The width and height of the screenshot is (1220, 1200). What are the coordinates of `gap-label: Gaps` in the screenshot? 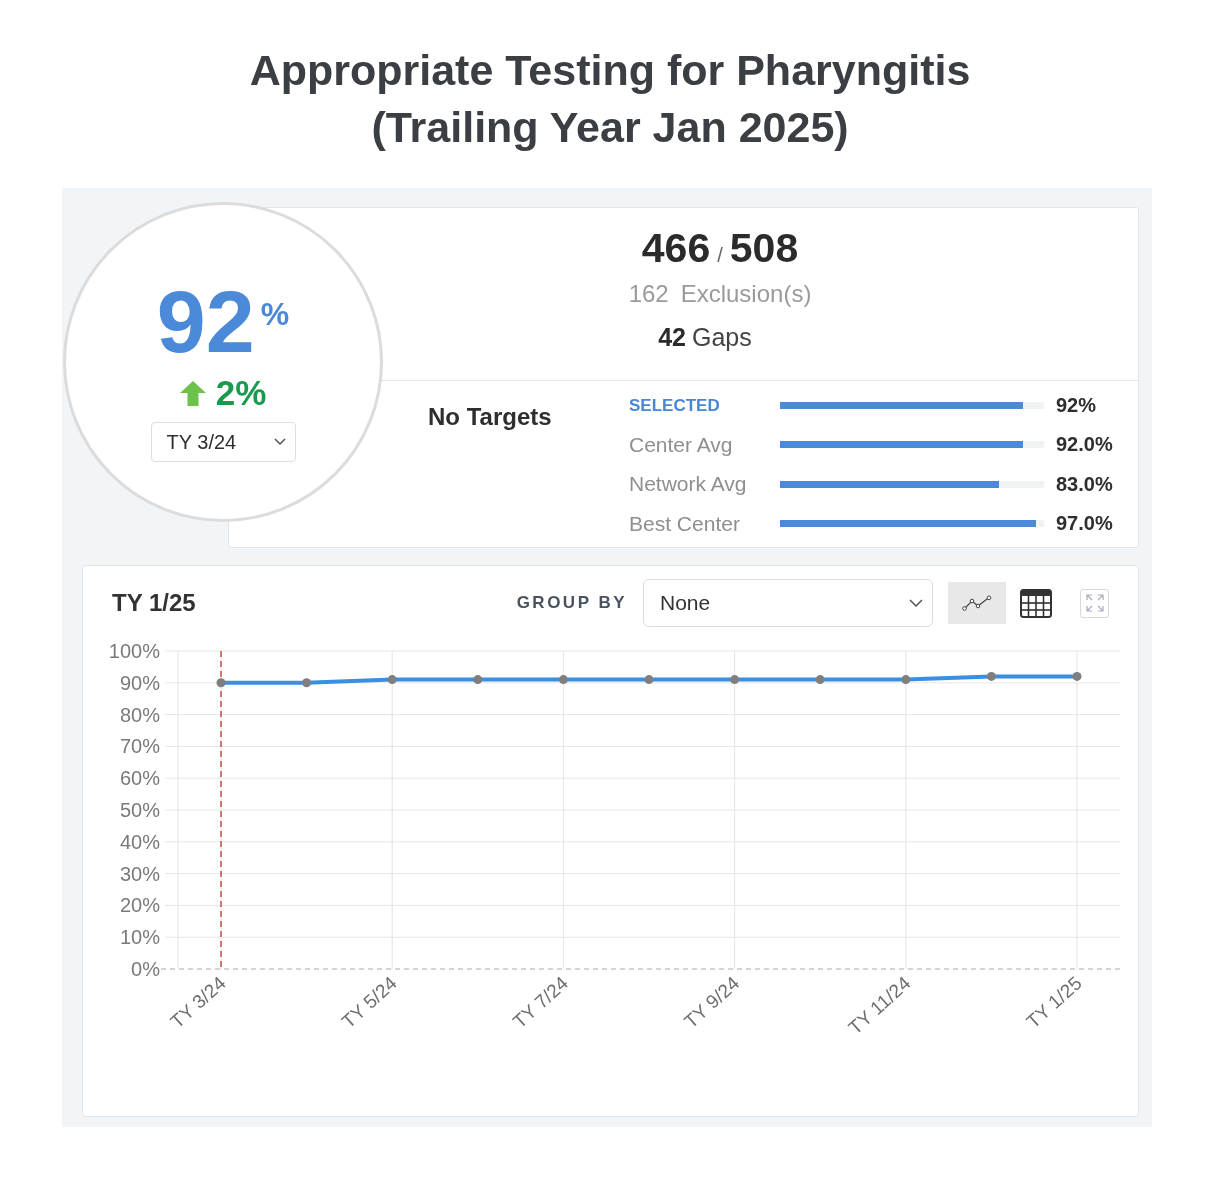 It's located at (722, 337).